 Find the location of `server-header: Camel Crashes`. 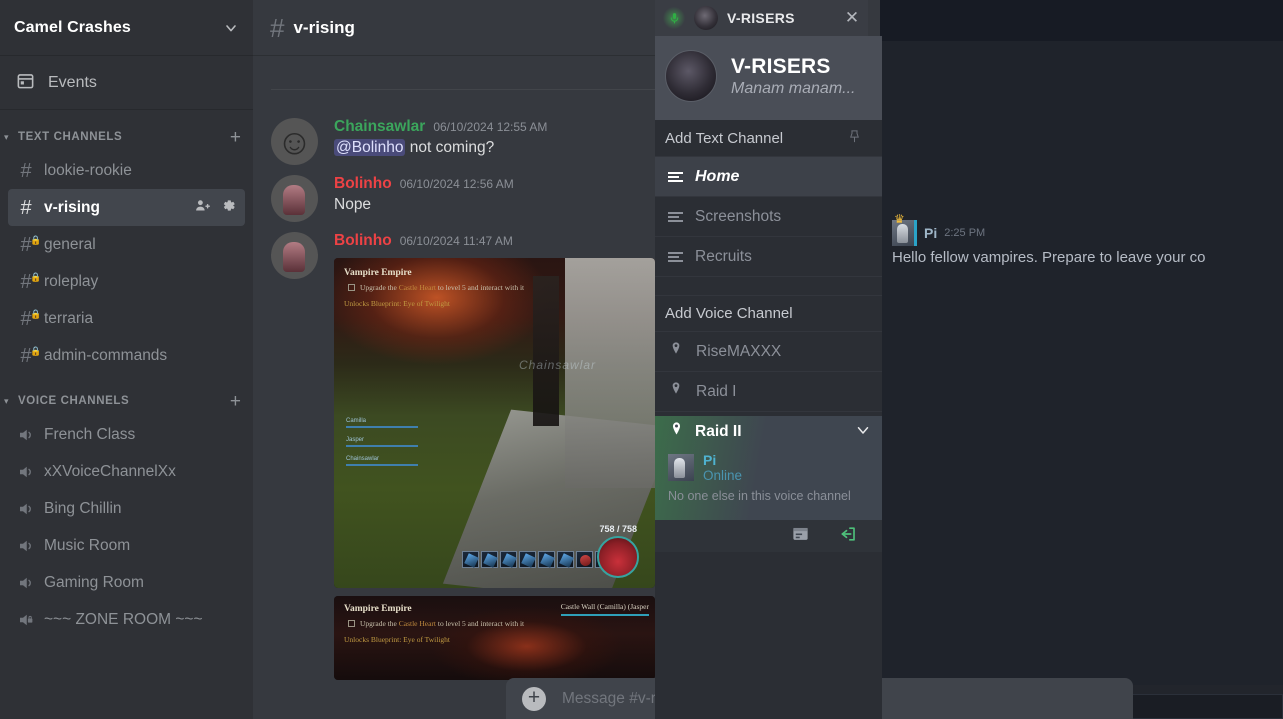

server-header: Camel Crashes is located at coordinates (126, 28).